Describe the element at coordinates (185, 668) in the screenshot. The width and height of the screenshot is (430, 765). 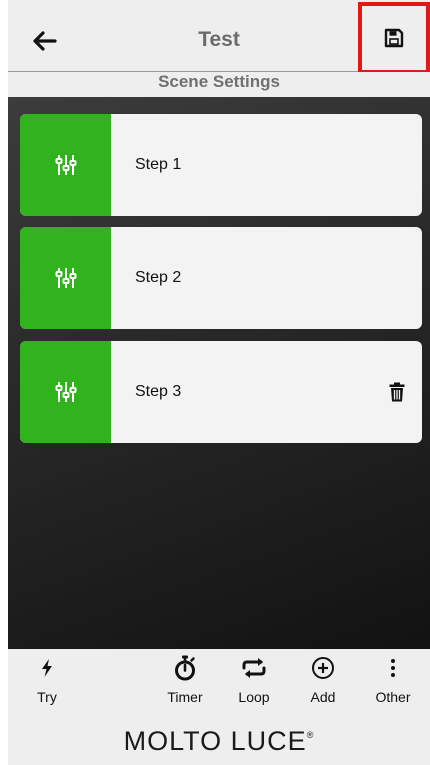
I see `stopwatch-icon` at that location.